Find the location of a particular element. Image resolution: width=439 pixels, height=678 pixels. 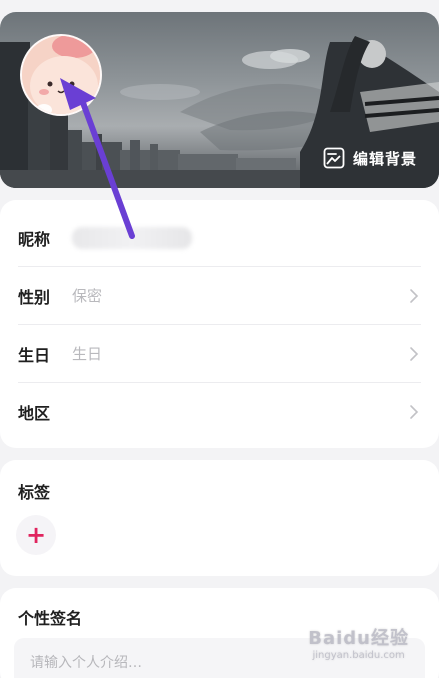

plus-icon: + is located at coordinates (36, 535).